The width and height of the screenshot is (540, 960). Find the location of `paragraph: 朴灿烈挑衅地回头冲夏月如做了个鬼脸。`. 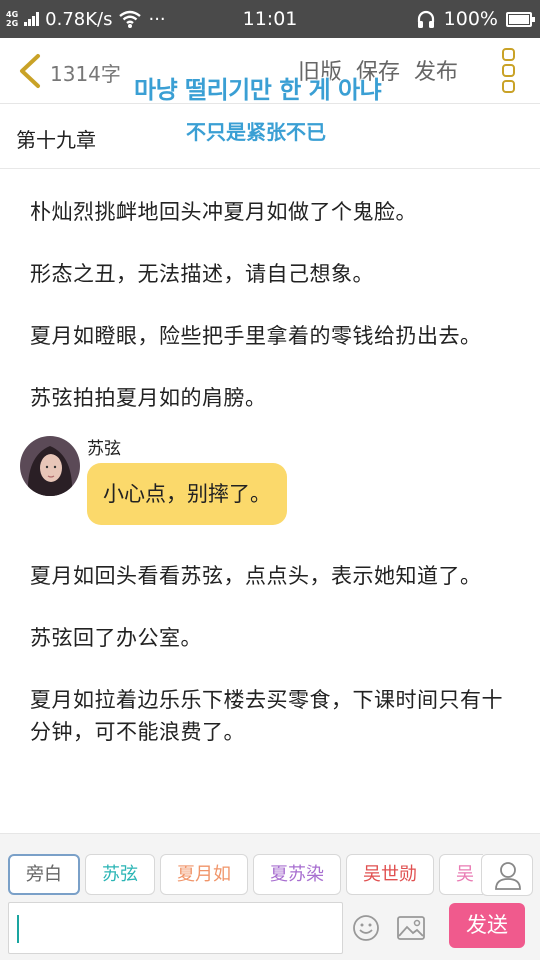

paragraph: 朴灿烈挑衅地回头冲夏月如做了个鬼脸。 is located at coordinates (272, 212).